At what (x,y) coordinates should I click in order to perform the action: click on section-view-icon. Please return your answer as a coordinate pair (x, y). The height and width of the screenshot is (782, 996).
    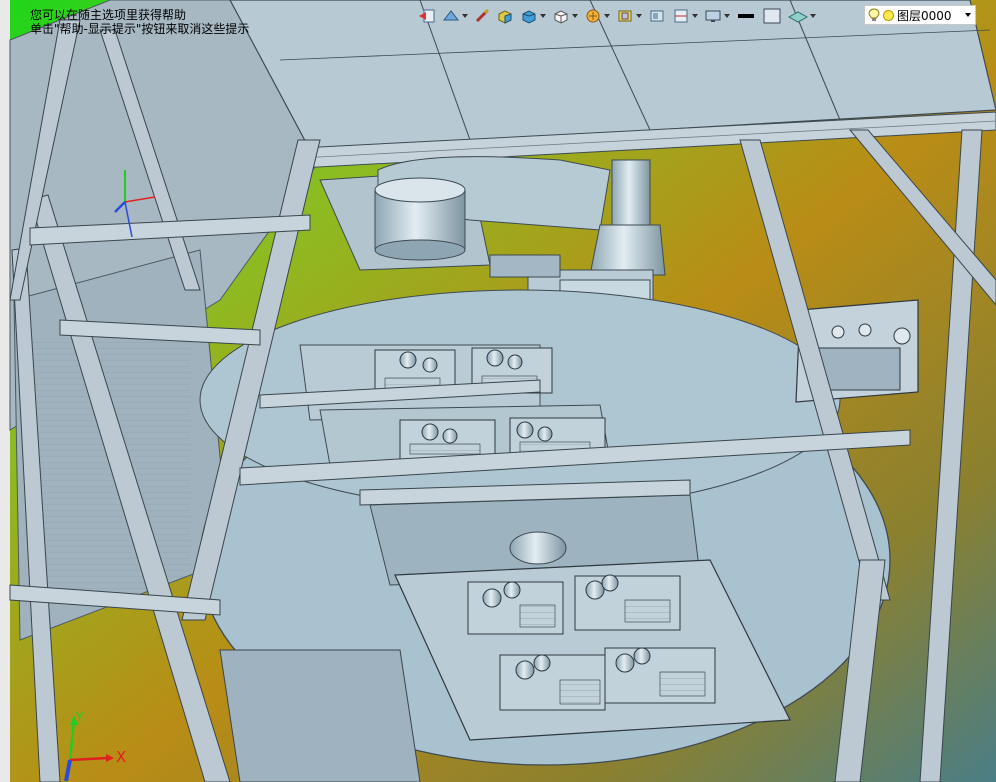
    Looking at the image, I should click on (657, 16).